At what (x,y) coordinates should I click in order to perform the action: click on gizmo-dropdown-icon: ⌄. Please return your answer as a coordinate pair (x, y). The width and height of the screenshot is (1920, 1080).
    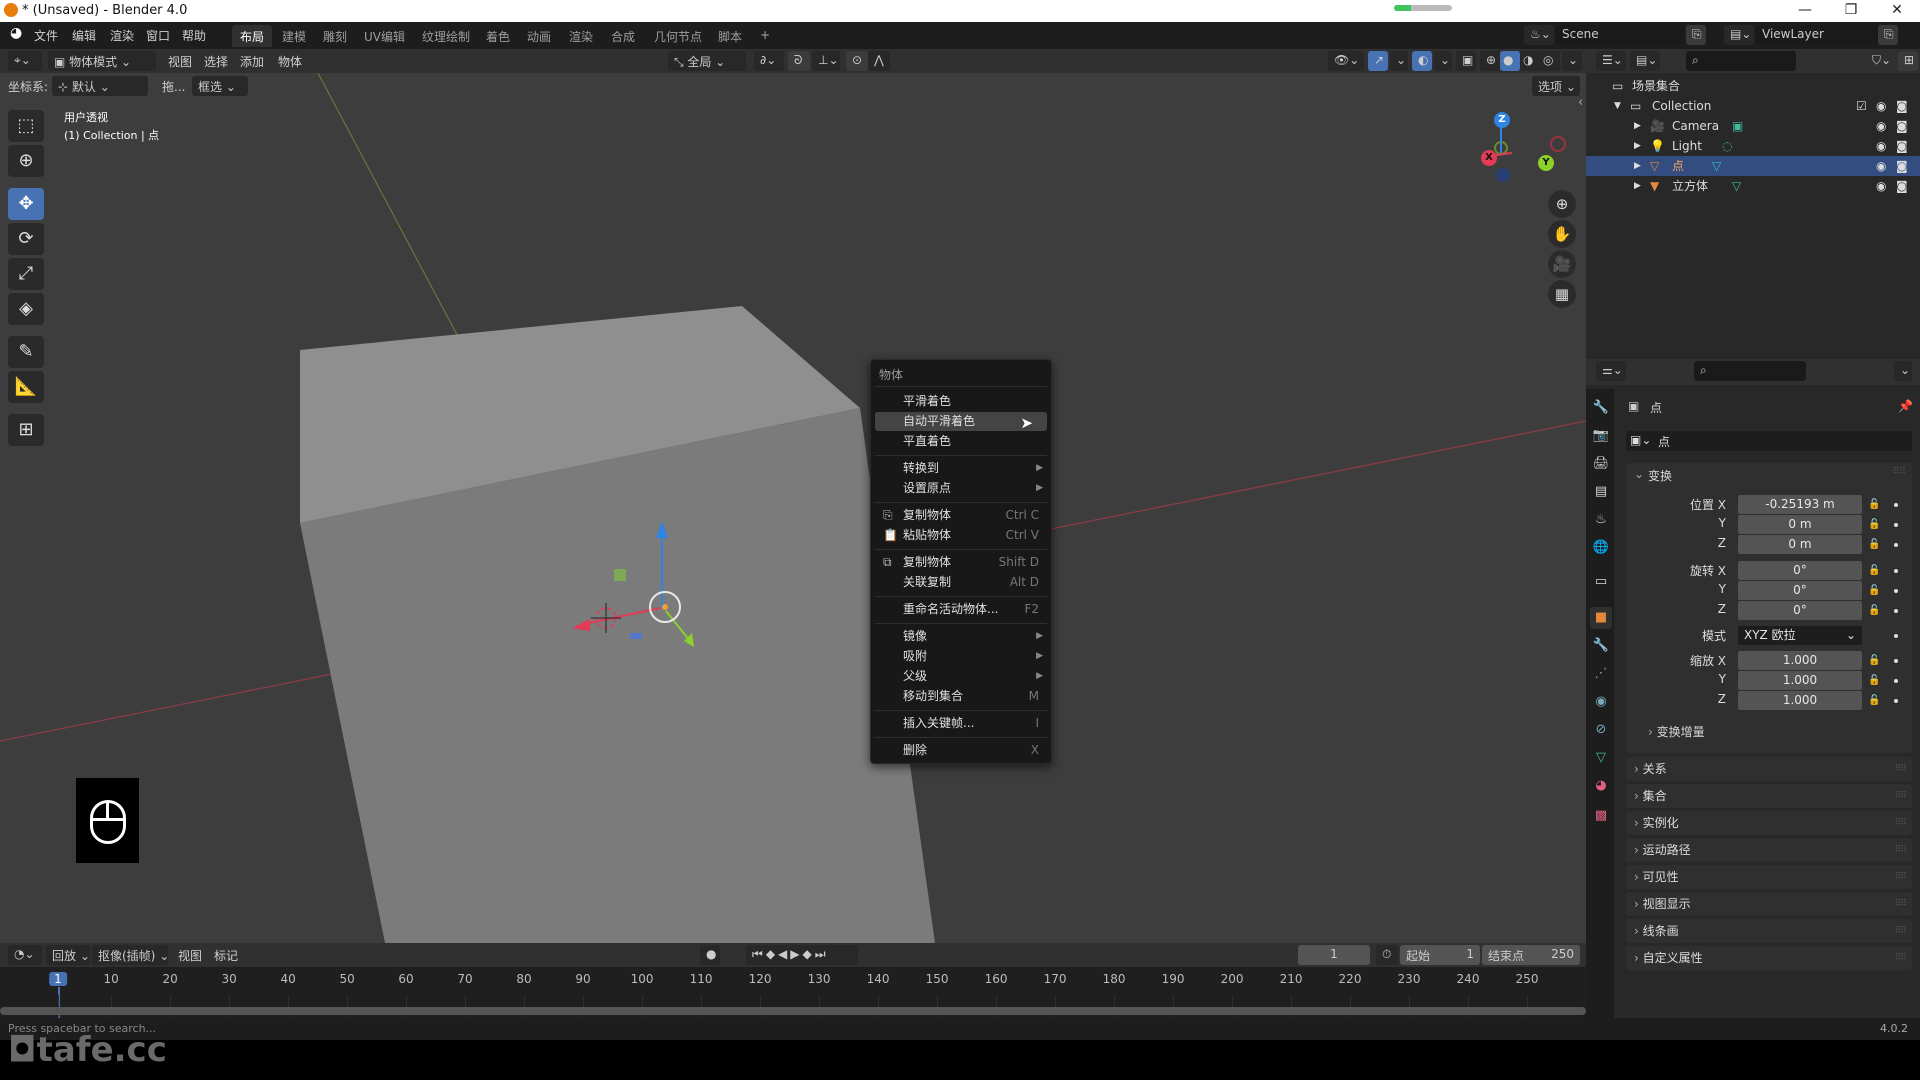
    Looking at the image, I should click on (1399, 61).